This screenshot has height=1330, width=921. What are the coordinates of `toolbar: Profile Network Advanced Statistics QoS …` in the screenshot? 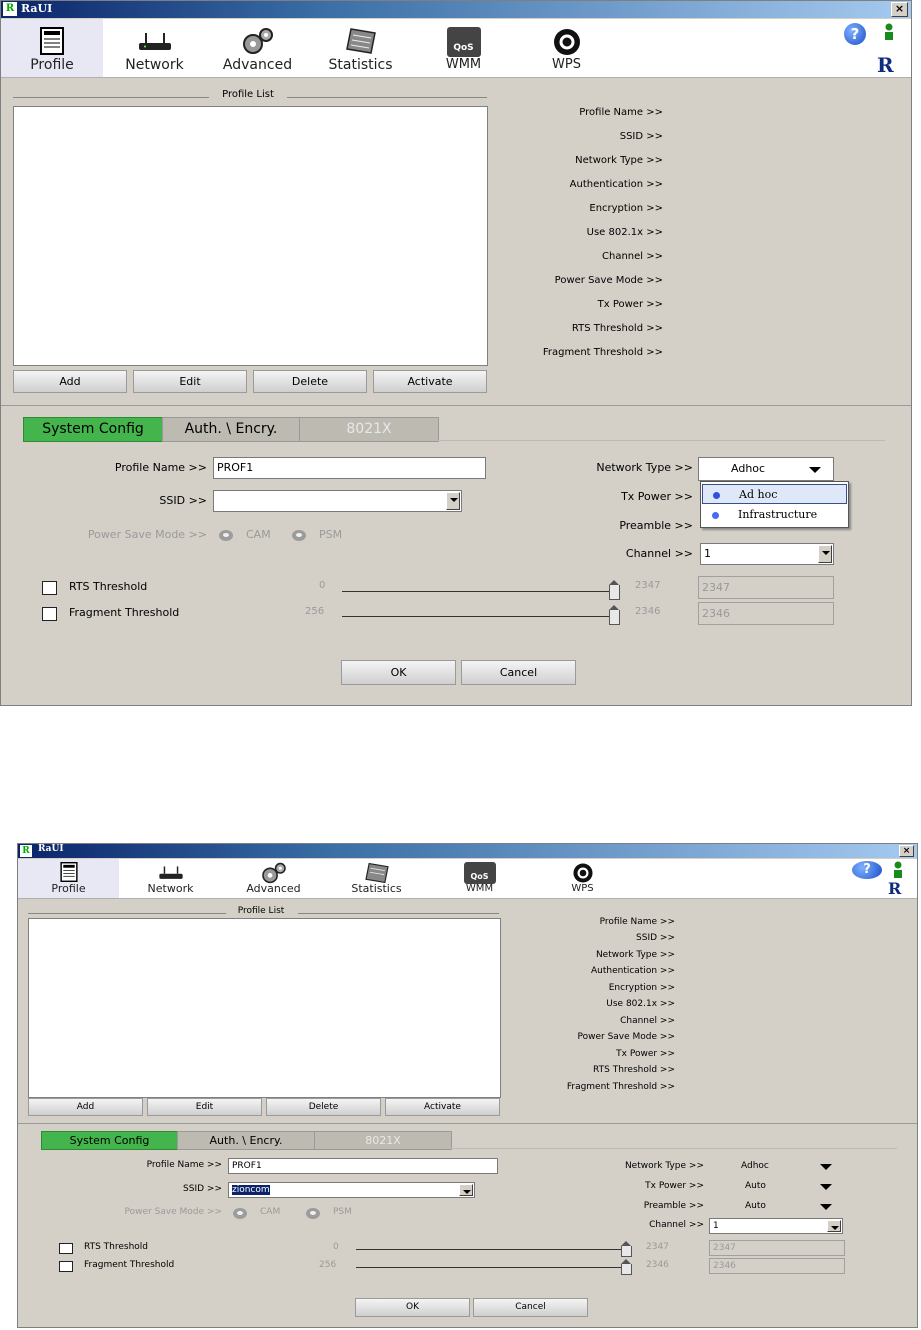 It's located at (456, 48).